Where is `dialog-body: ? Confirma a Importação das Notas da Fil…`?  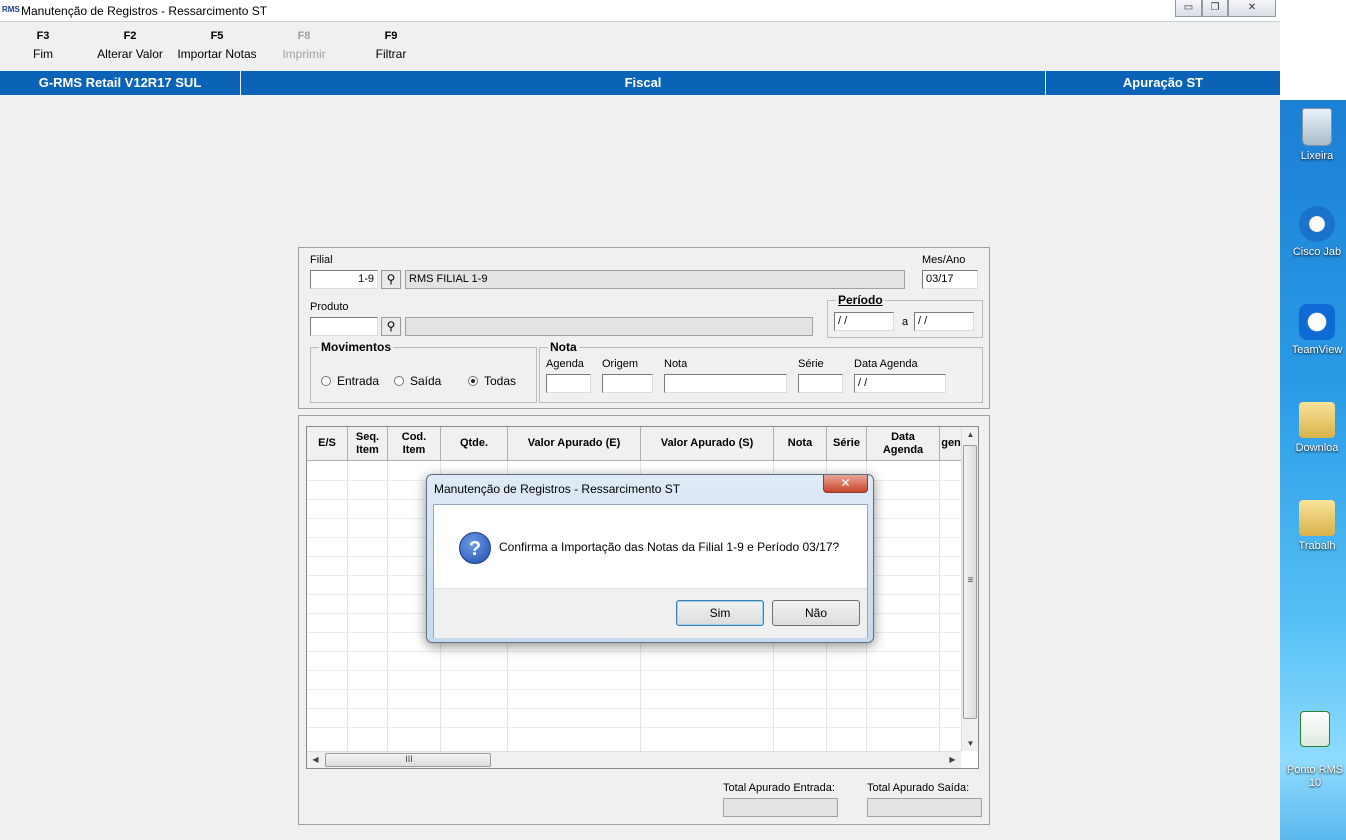
dialog-body: ? Confirma a Importação das Notas da Fil… is located at coordinates (650, 571).